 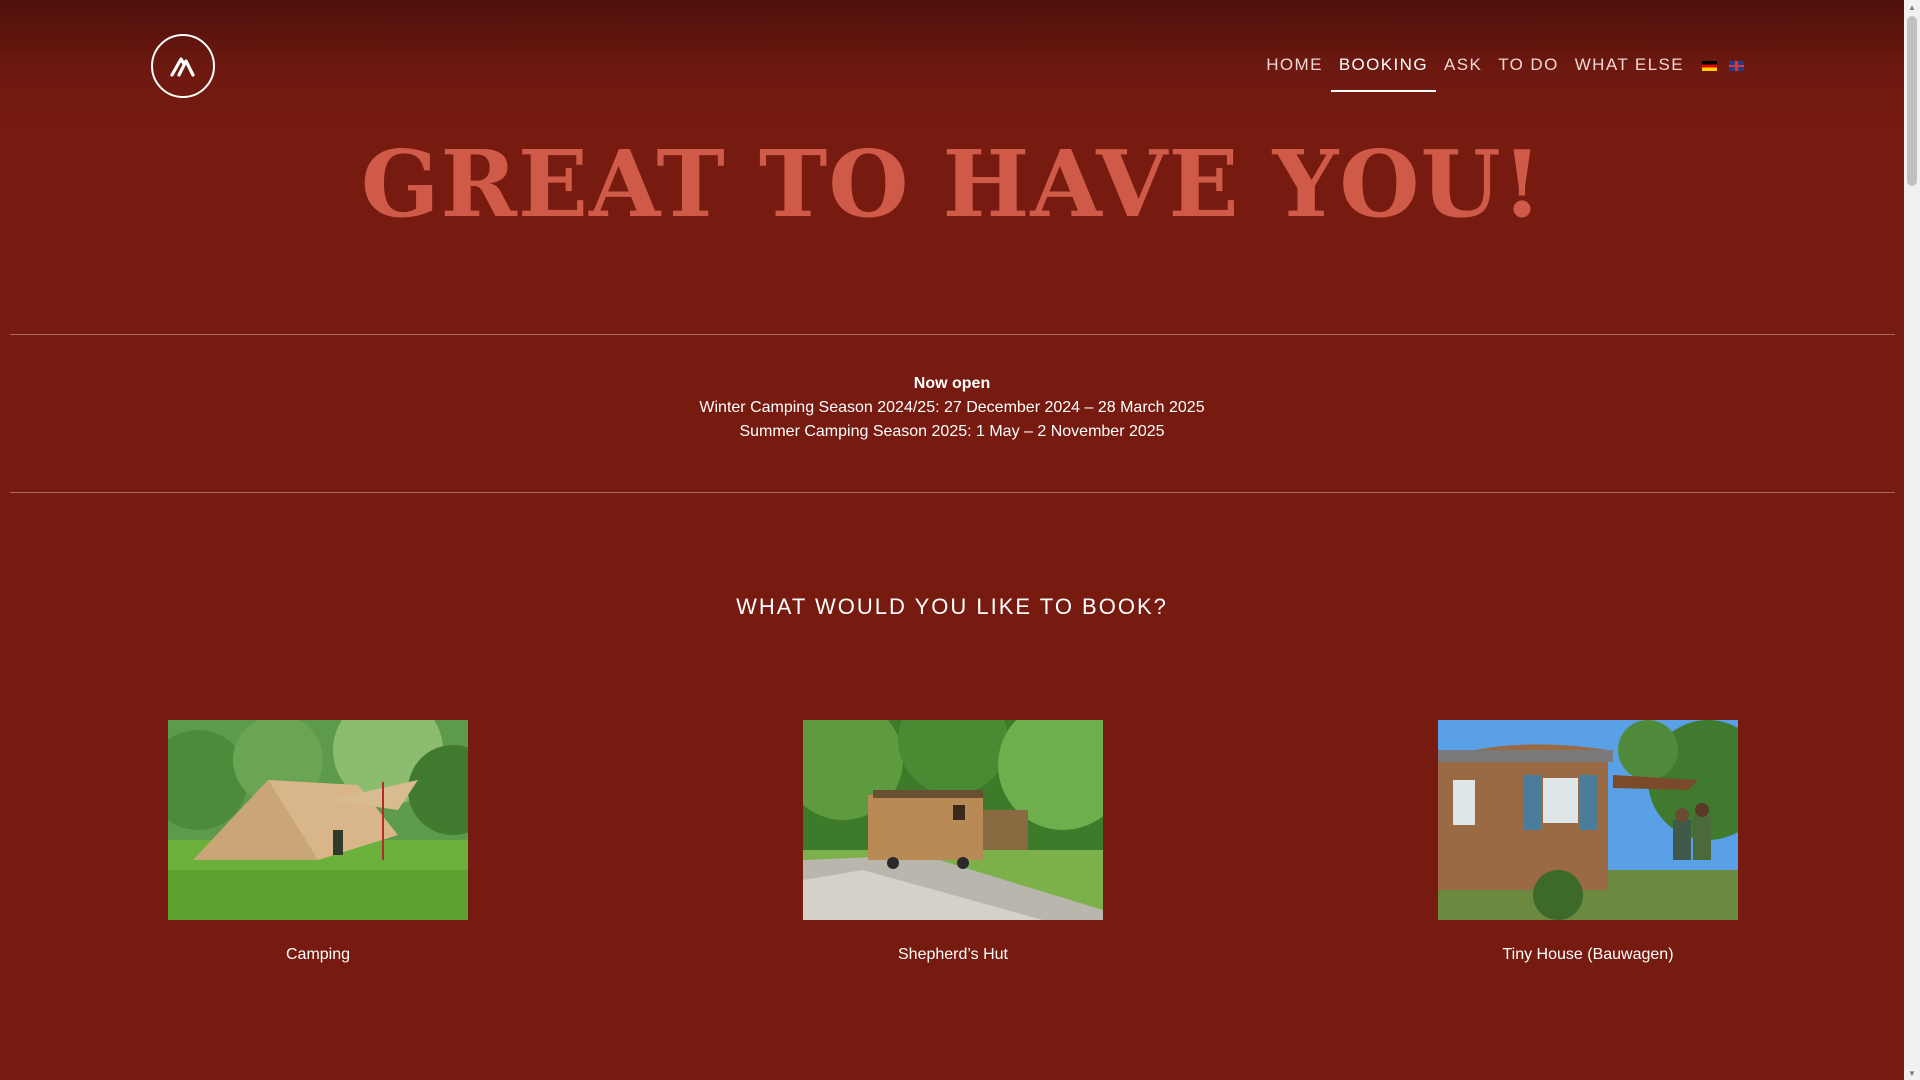 I want to click on mountain-logo-icon, so click(x=182, y=67).